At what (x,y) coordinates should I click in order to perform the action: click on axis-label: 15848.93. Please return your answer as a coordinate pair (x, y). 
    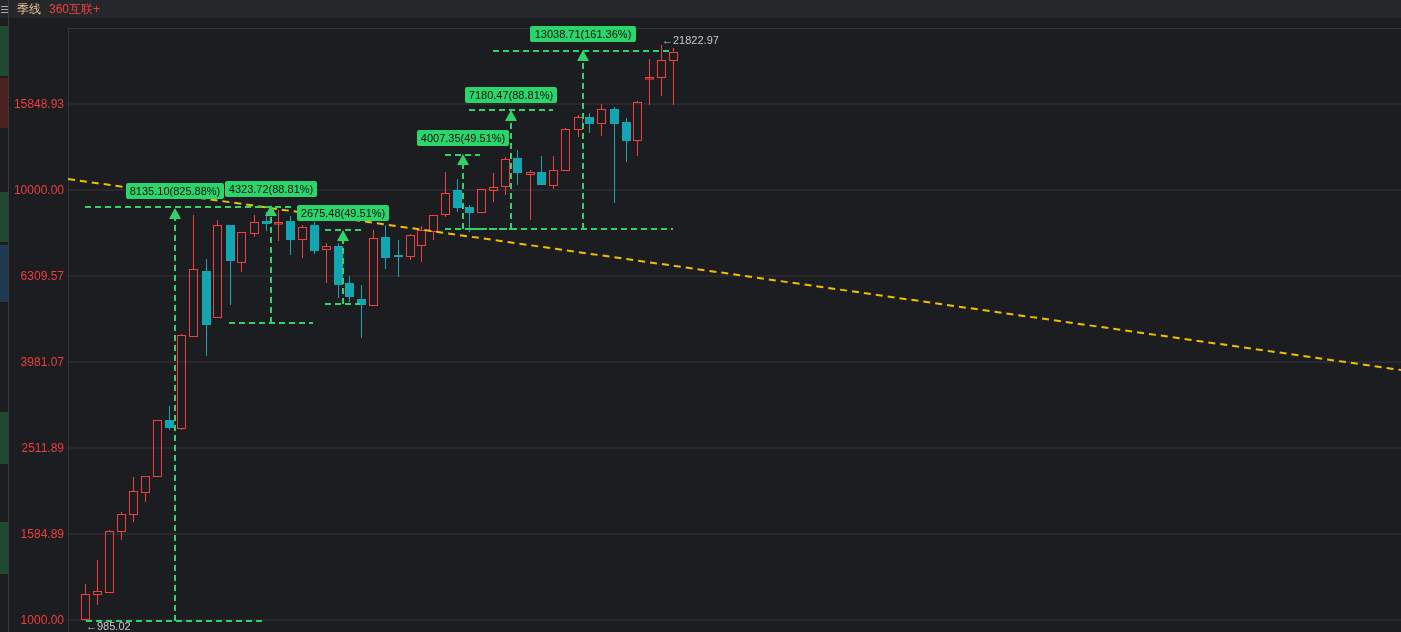
    Looking at the image, I should click on (38, 104).